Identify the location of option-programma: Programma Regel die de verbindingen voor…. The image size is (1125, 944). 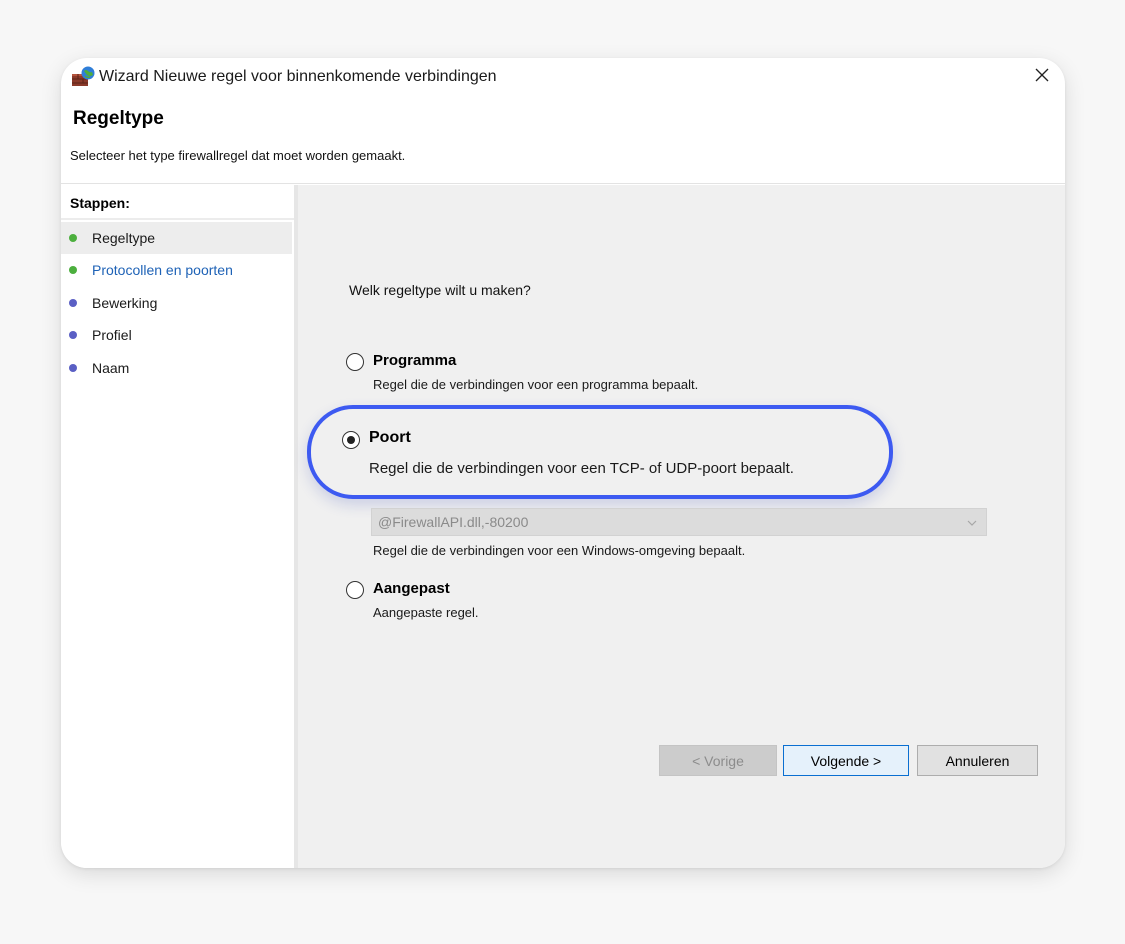
(594, 370).